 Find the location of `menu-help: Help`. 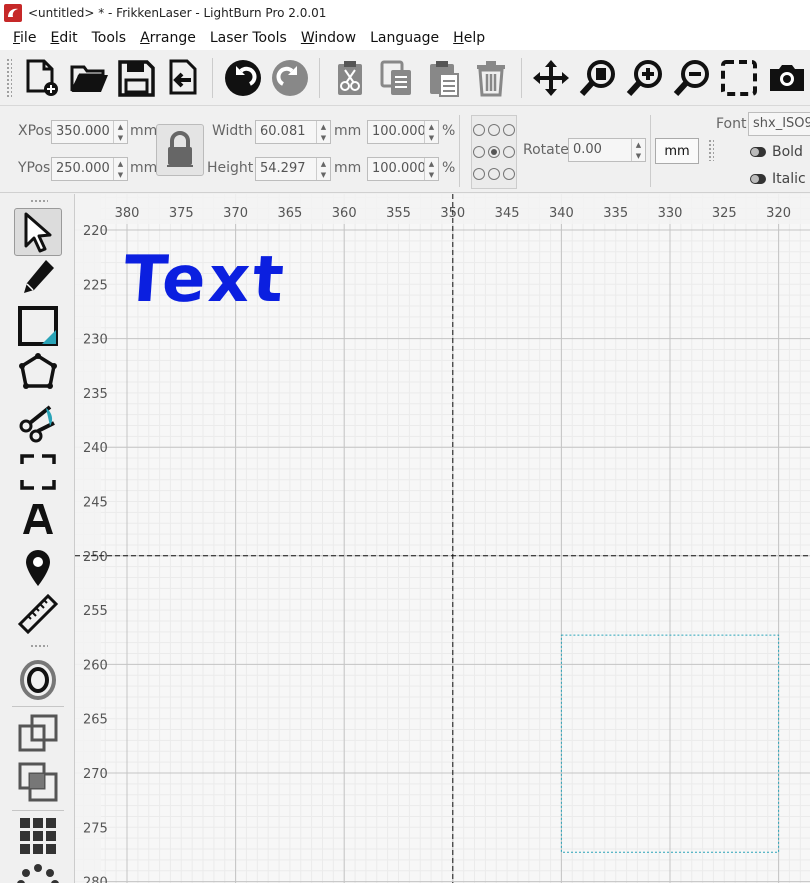

menu-help: Help is located at coordinates (469, 38).